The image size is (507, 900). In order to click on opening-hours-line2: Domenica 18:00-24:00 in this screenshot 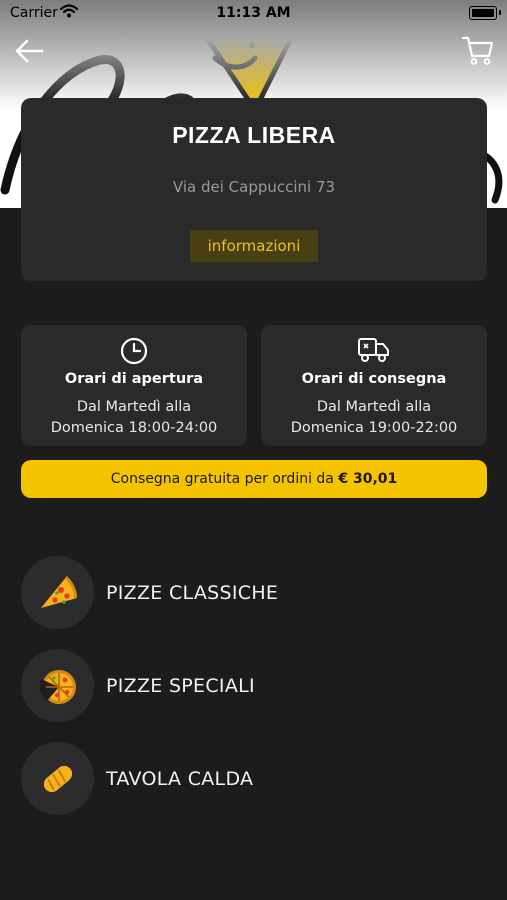, I will do `click(134, 428)`.